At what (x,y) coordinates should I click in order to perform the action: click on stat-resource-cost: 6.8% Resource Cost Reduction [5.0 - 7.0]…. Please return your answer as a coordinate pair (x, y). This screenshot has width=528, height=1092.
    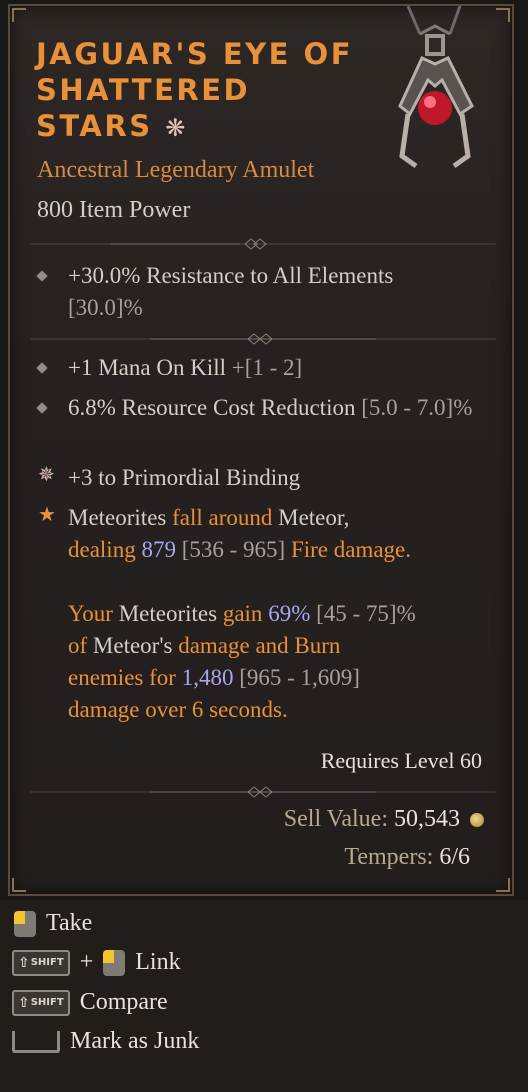
    Looking at the image, I should click on (288, 408).